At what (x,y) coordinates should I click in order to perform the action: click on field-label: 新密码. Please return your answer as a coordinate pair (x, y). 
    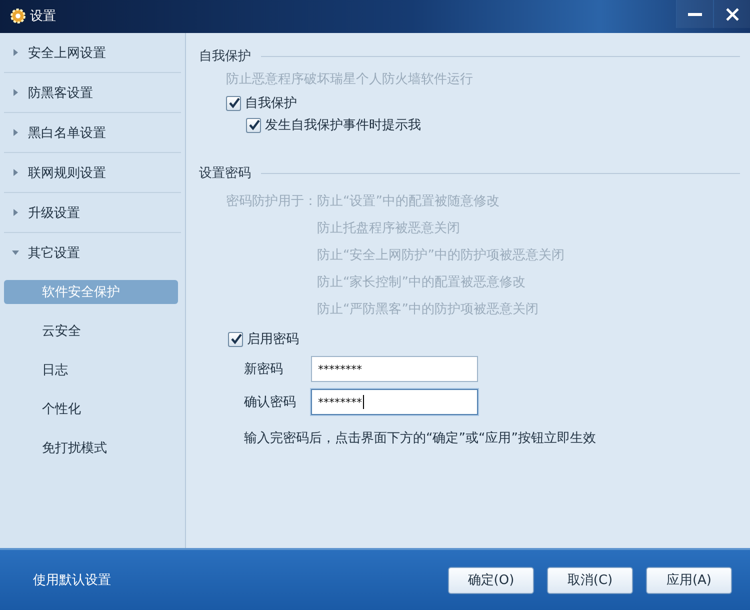
    Looking at the image, I should click on (264, 369).